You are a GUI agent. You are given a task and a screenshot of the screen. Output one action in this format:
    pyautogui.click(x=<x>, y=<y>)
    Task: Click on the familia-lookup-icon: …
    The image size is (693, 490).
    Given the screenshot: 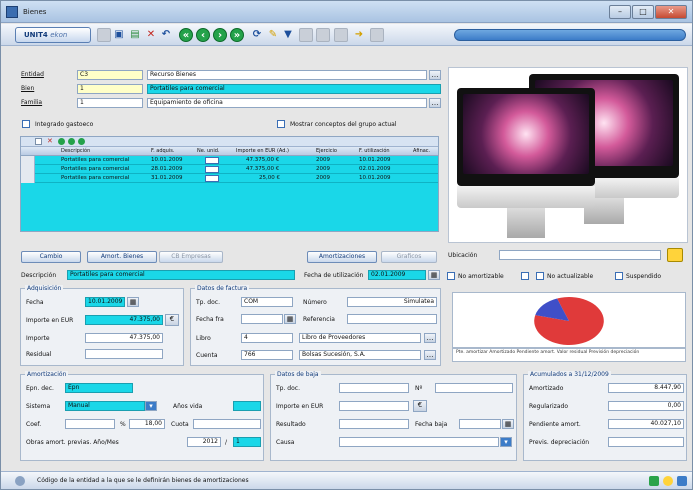 What is the action you would take?
    pyautogui.click(x=435, y=103)
    